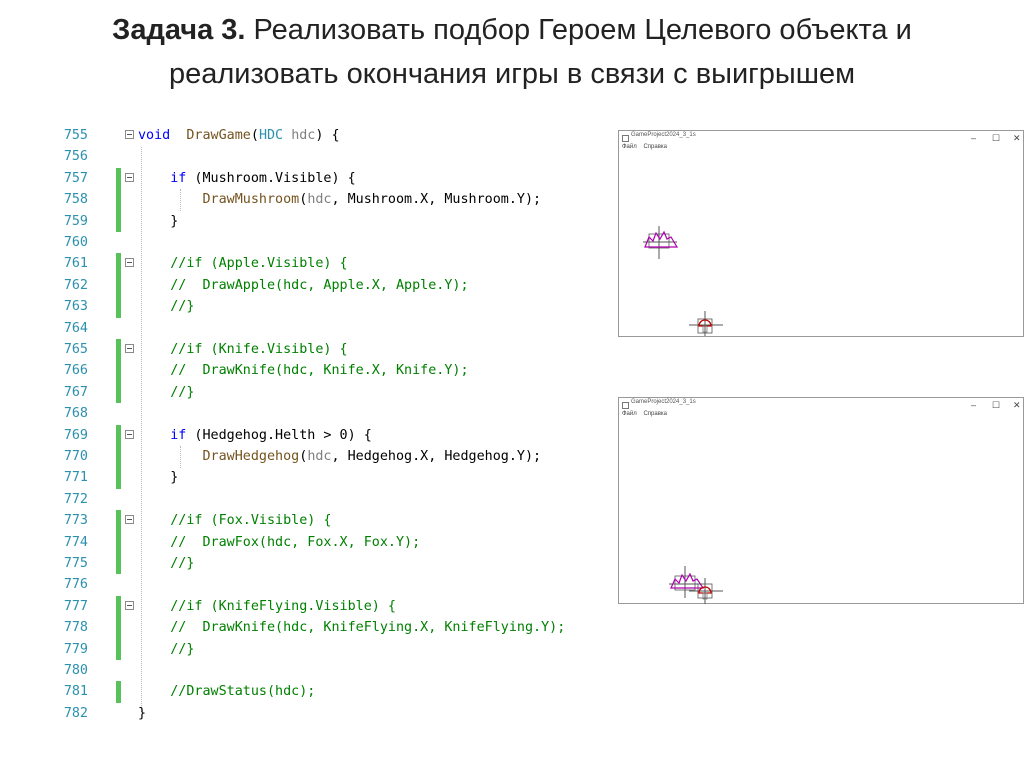  What do you see at coordinates (75, 157) in the screenshot?
I see `line-number: 756` at bounding box center [75, 157].